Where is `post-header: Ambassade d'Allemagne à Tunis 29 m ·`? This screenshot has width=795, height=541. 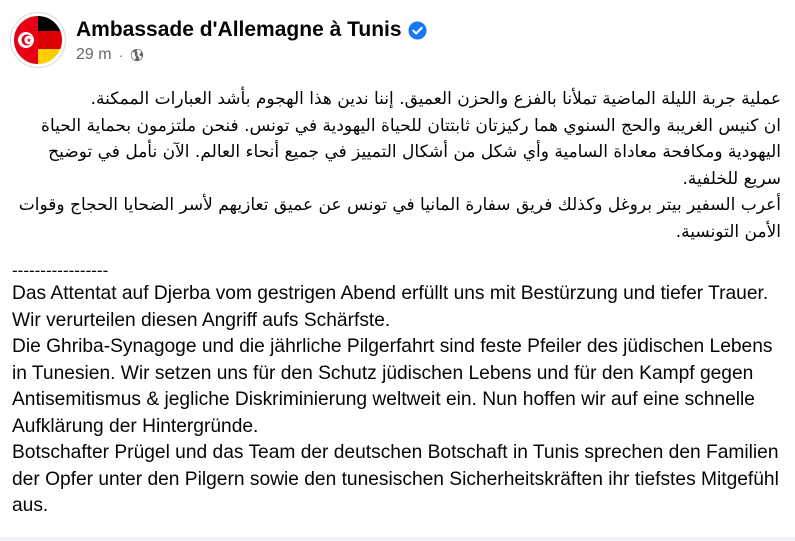 post-header: Ambassade d'Allemagne à Tunis 29 m · is located at coordinates (395, 42).